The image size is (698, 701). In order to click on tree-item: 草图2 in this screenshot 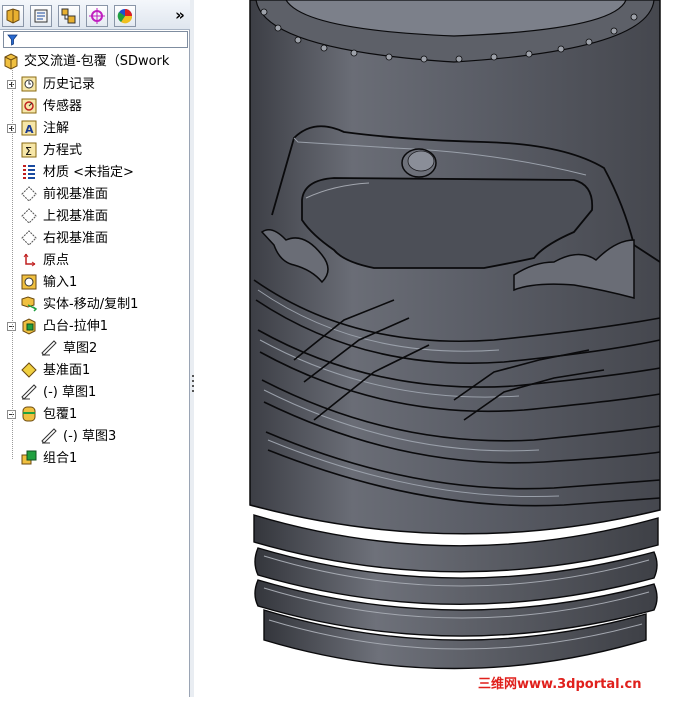, I will do `click(94, 349)`.